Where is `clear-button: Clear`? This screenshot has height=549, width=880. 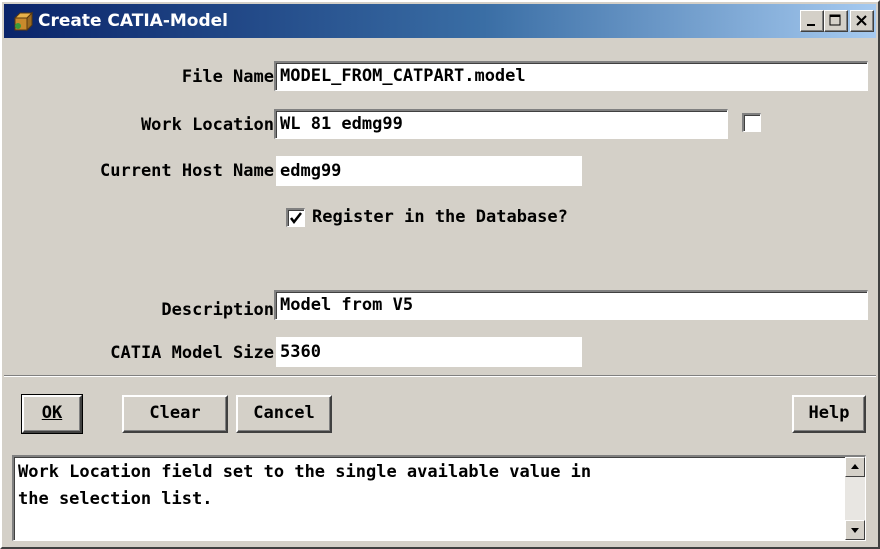 clear-button: Clear is located at coordinates (175, 414).